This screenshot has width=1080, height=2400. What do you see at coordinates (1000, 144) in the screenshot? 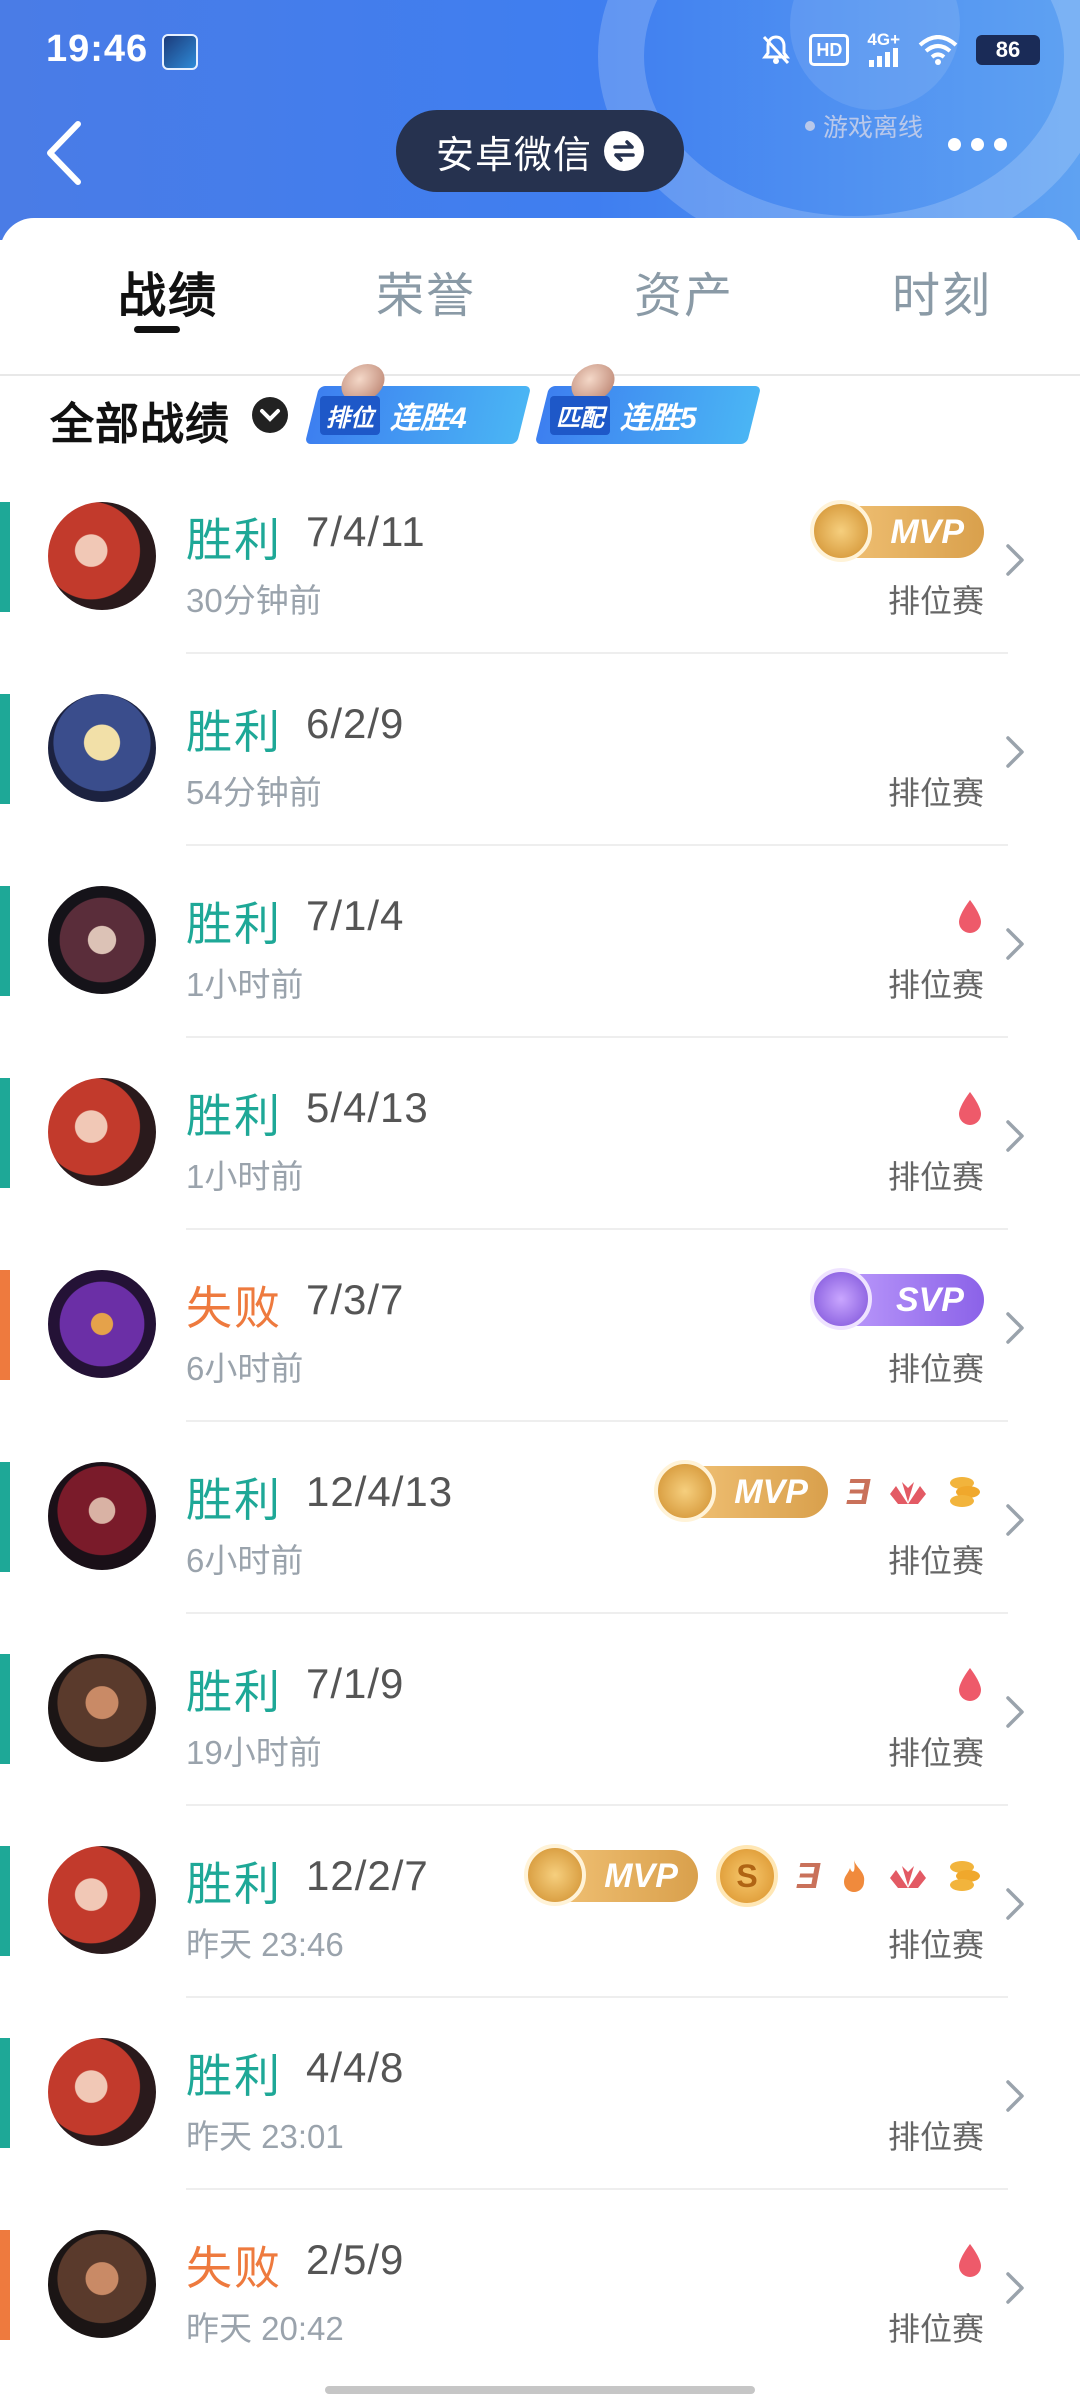
I see `more-dot` at bounding box center [1000, 144].